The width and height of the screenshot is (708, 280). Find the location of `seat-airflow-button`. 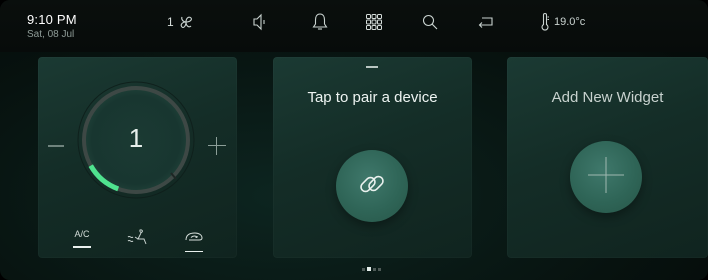

seat-airflow-button is located at coordinates (138, 240).